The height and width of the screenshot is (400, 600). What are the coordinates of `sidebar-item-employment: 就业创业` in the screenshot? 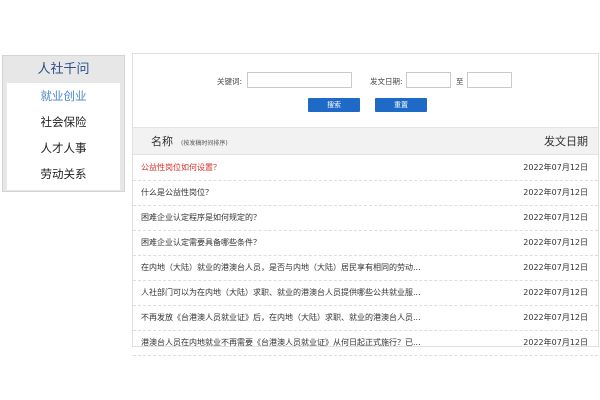 It's located at (63, 96).